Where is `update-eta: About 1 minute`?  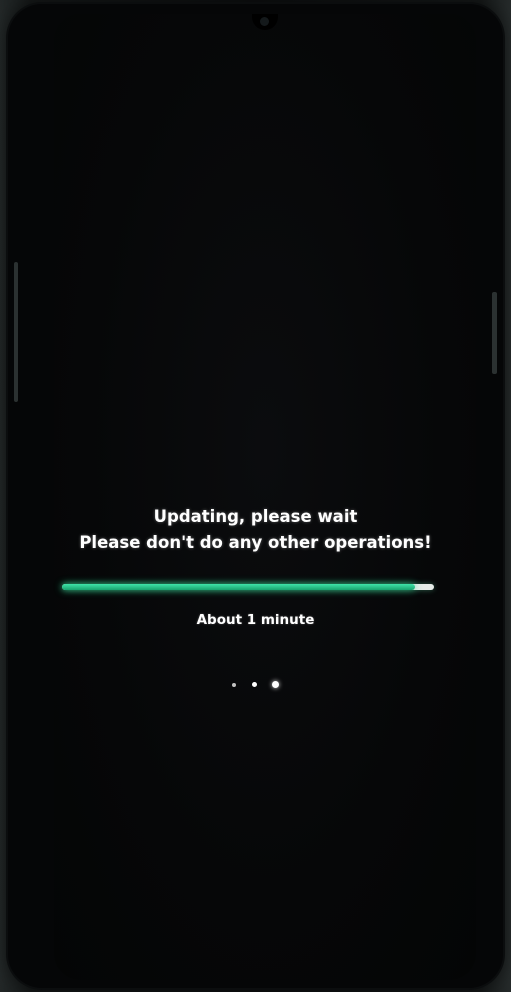
update-eta: About 1 minute is located at coordinates (255, 620).